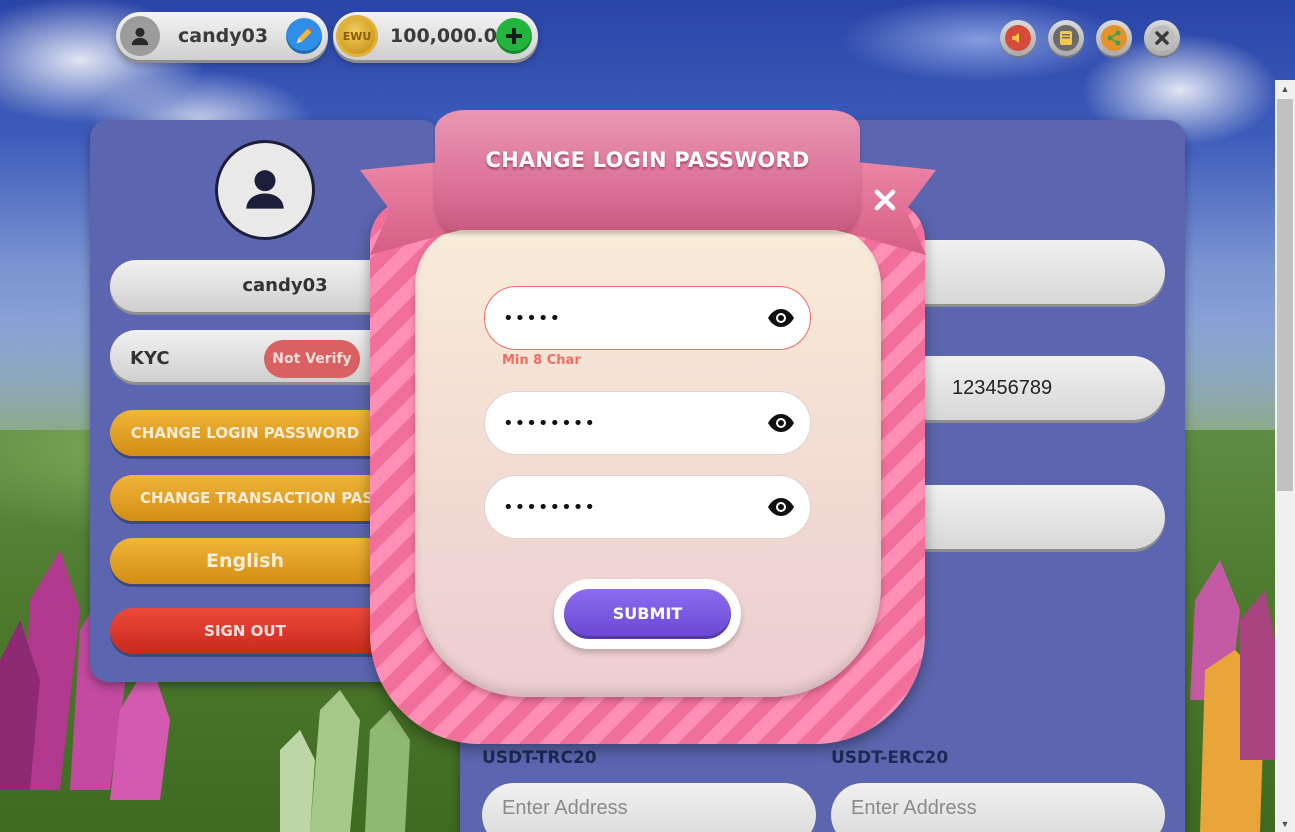 This screenshot has width=1295, height=832. Describe the element at coordinates (541, 360) in the screenshot. I see `password-error-message: Min 8 Char` at that location.